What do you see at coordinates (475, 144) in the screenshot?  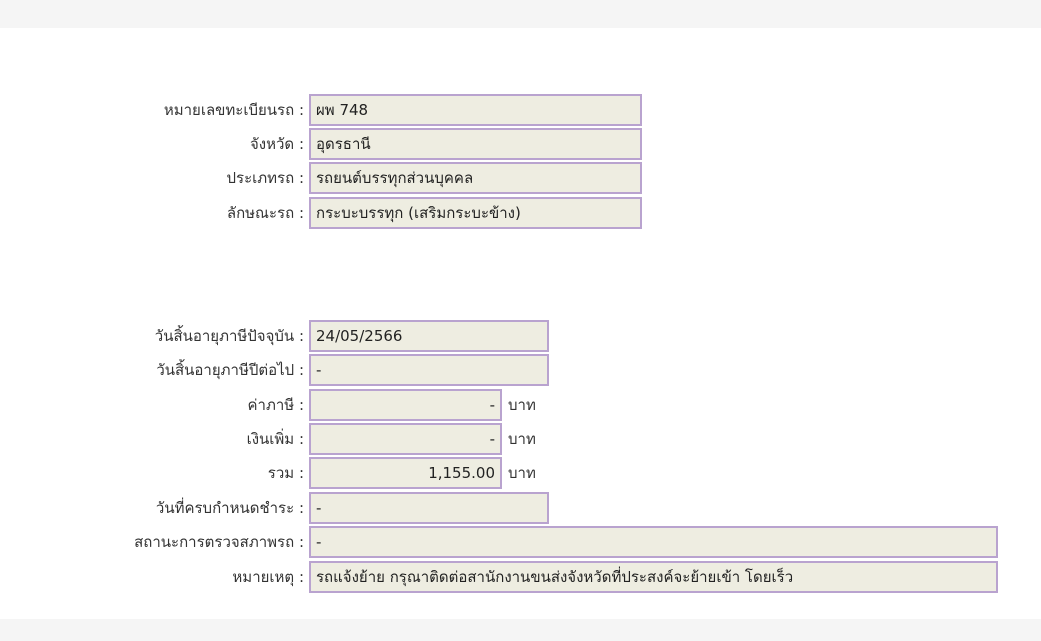 I see `province-field: อุดรธานี` at bounding box center [475, 144].